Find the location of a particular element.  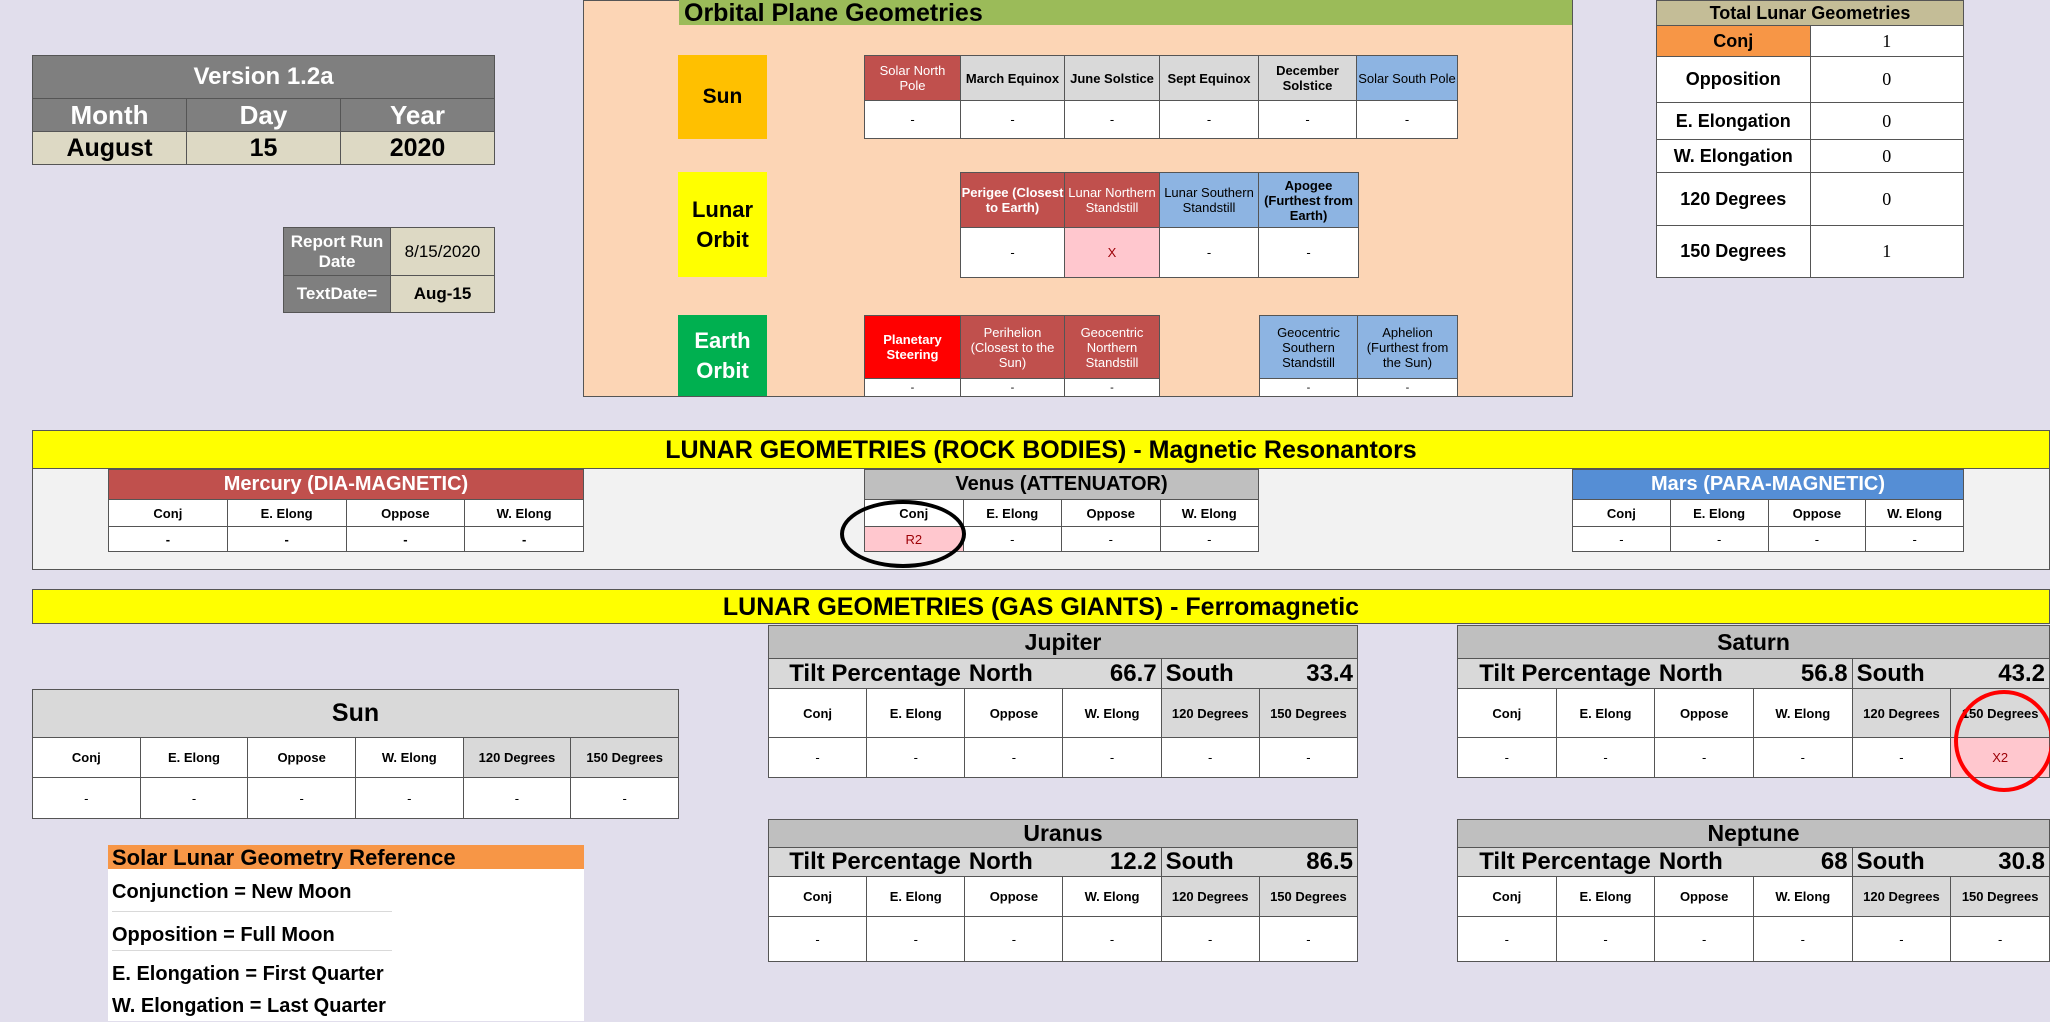

reference-line-w-elongation: W. Elongation = Last Quarter is located at coordinates (249, 1006).